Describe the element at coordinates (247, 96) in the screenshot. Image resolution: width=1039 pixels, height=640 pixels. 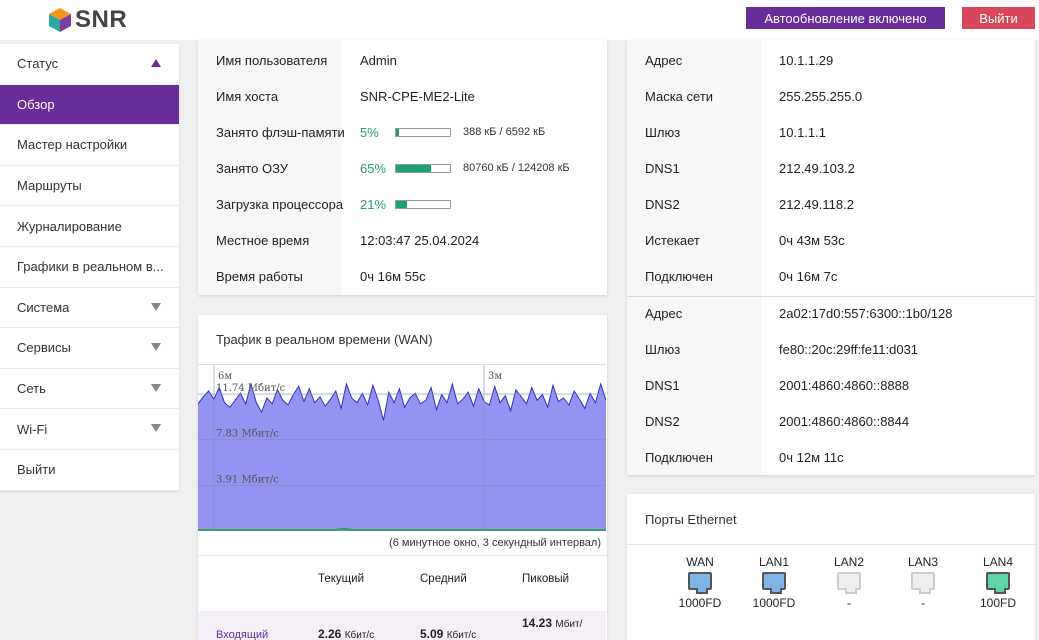
I see `hostname-label: Имя хоста` at that location.